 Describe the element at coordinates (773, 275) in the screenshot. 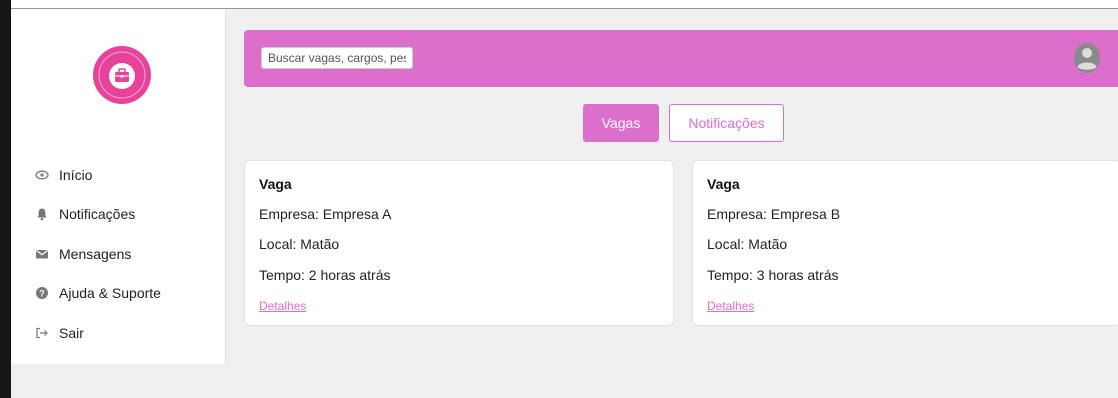

I see `job-time: Tempo: 3 horas atrás` at that location.